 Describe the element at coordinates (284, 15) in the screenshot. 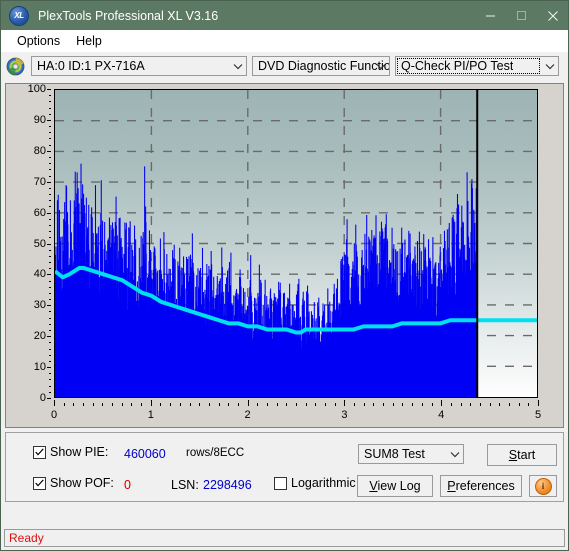

I see `title-bar: XL PlexTools Professional XL V3.16` at that location.